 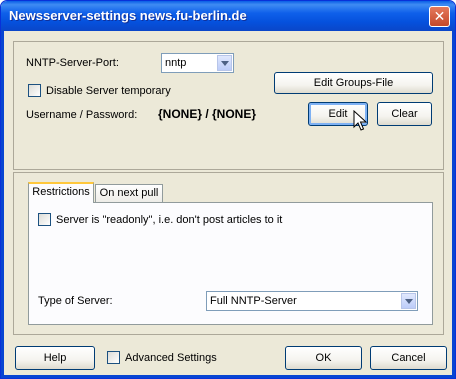 What do you see at coordinates (113, 357) in the screenshot?
I see `advanced-settings-checkbox` at bounding box center [113, 357].